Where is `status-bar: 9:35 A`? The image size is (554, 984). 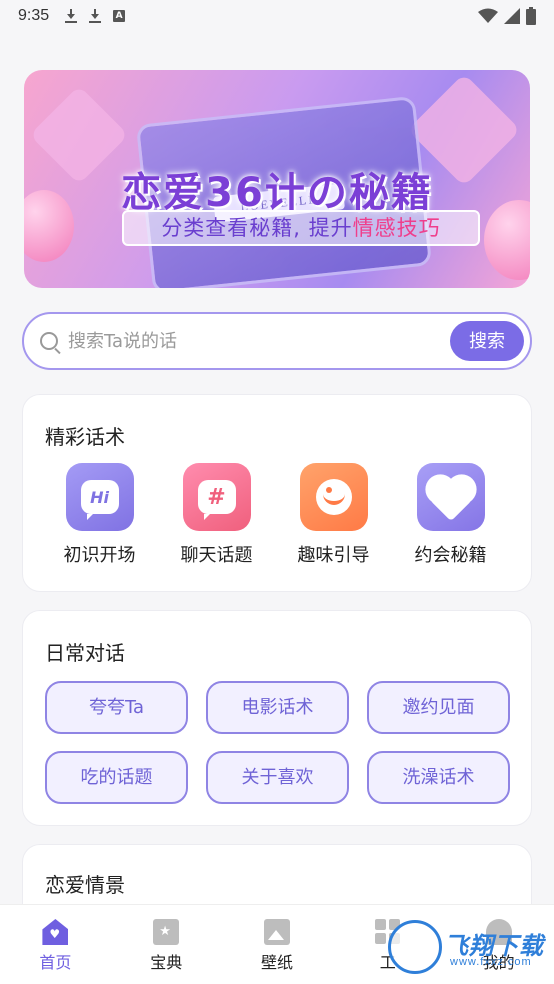 status-bar: 9:35 A is located at coordinates (277, 16).